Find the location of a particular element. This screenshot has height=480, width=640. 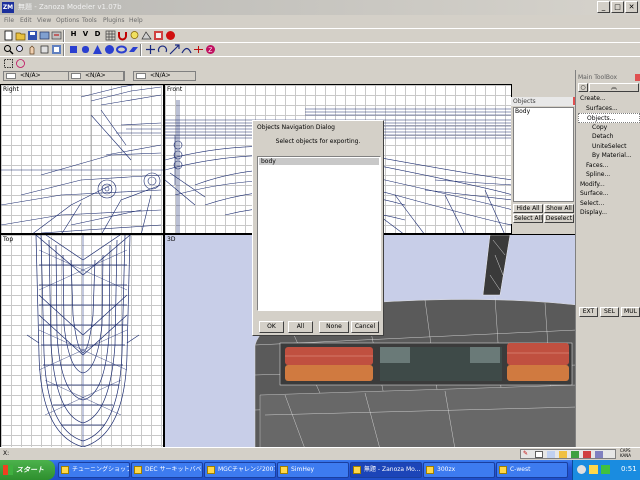

hide-all-button: Hide All is located at coordinates (528, 208).